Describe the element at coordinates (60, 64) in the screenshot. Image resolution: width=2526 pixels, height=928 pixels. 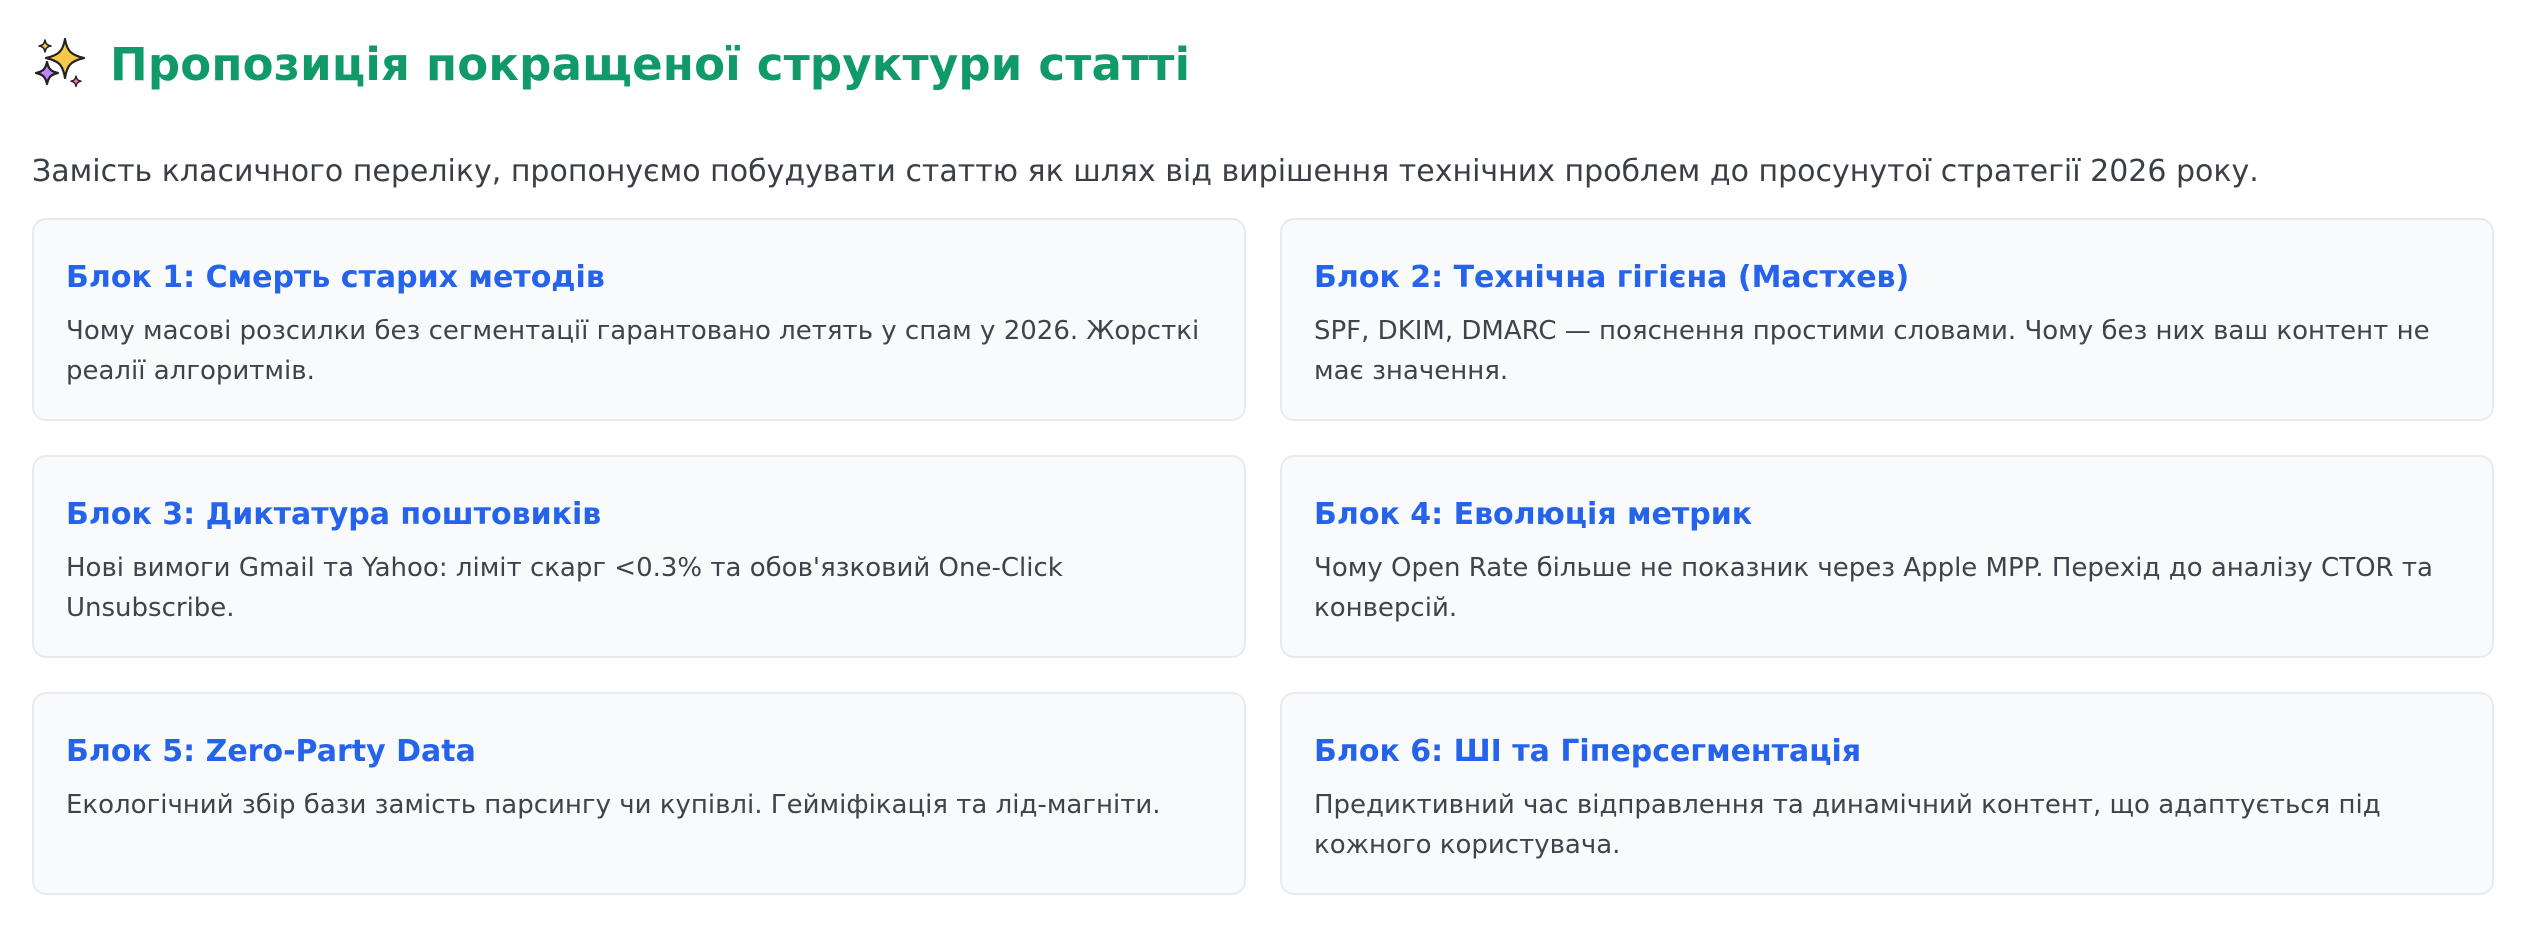
I see `sparkles-icon` at that location.